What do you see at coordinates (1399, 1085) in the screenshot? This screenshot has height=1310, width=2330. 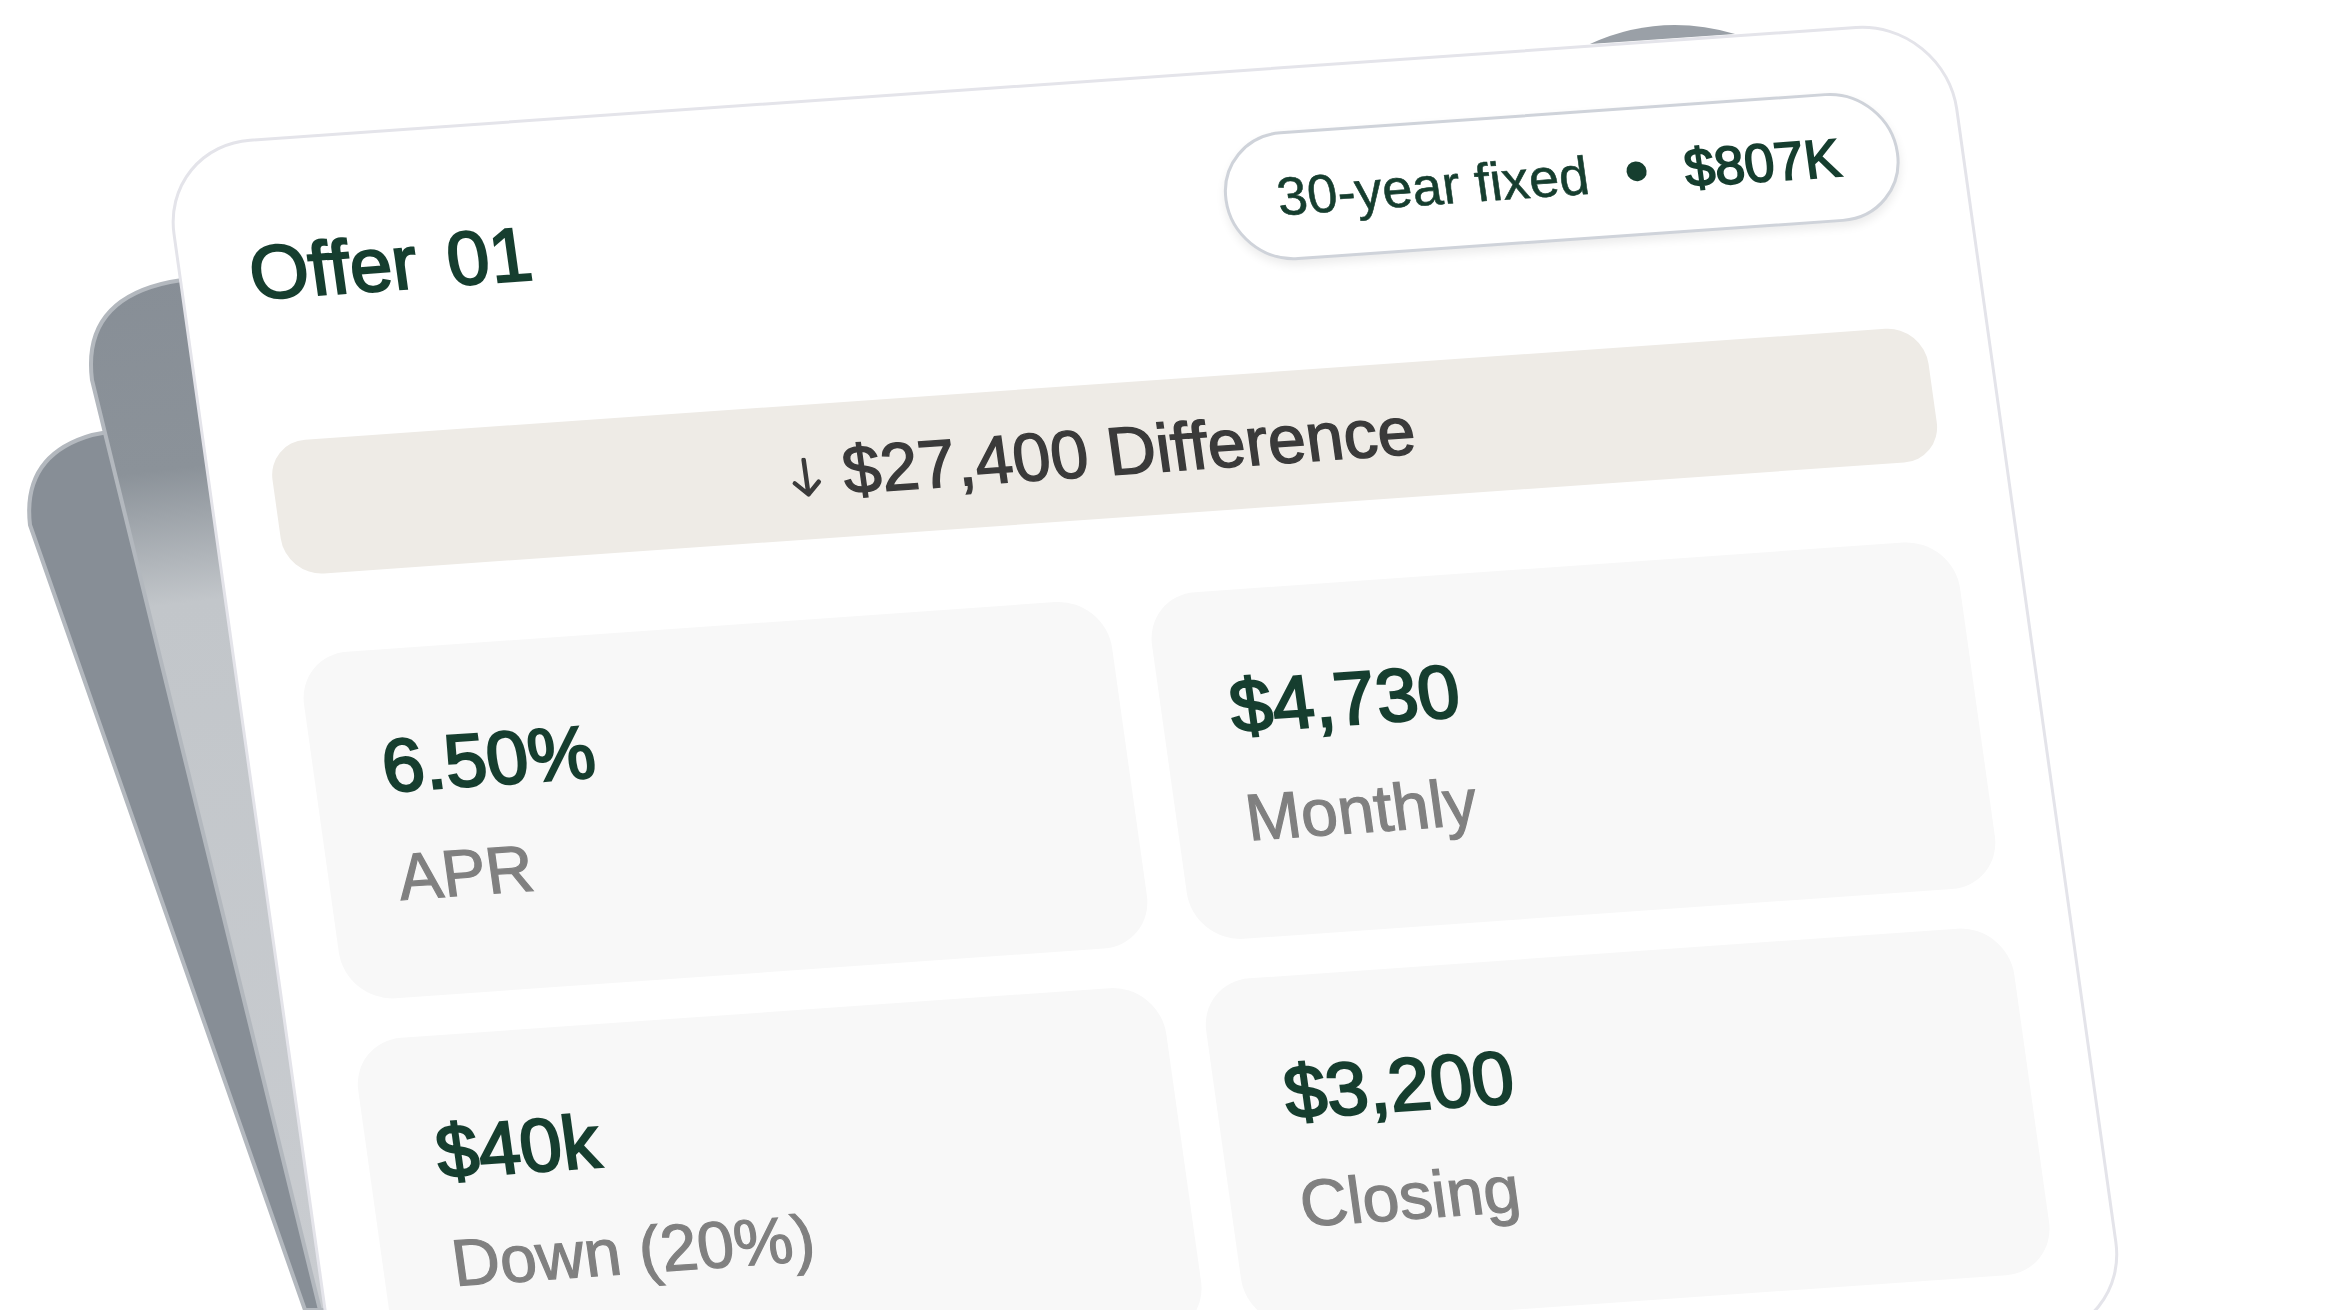 I see `metric-value: $3,200` at bounding box center [1399, 1085].